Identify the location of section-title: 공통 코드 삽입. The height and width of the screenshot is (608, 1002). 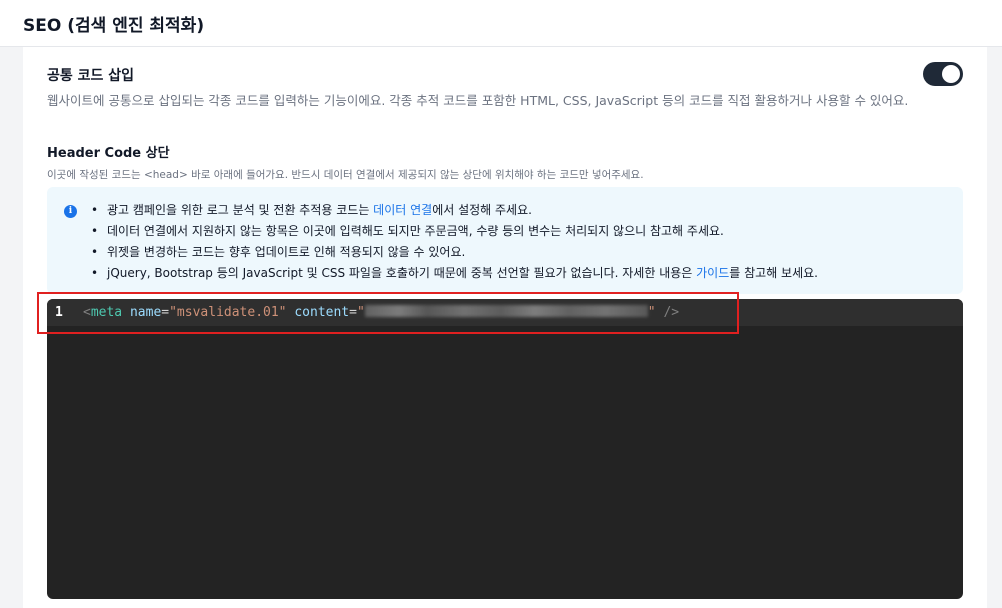
(91, 76).